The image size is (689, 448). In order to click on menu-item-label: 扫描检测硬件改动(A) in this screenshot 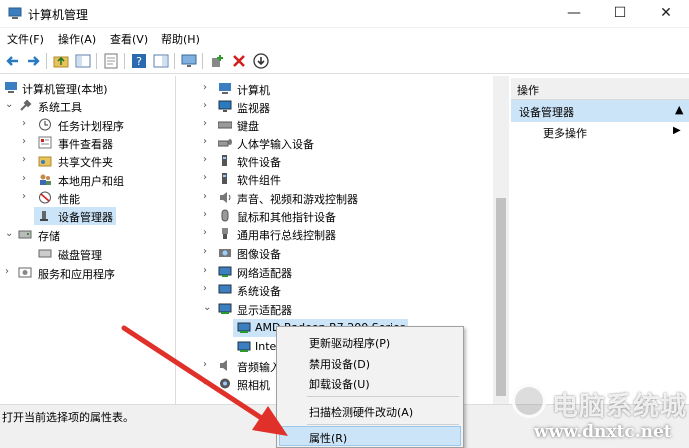, I will do `click(361, 412)`.